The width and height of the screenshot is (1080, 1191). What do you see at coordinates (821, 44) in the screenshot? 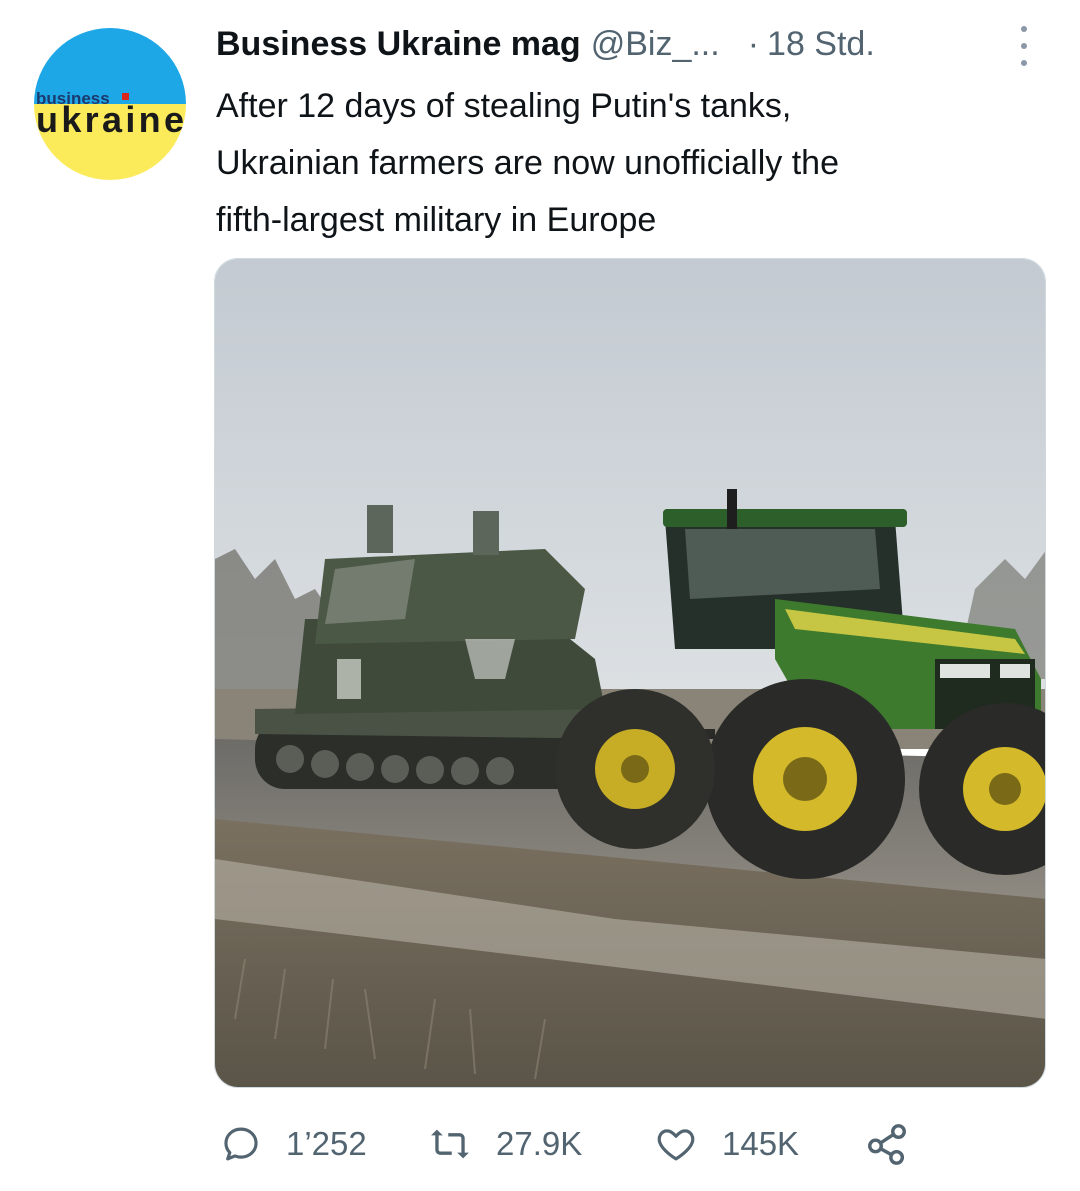
I see `tweet-timestamp: 18 Std.` at bounding box center [821, 44].